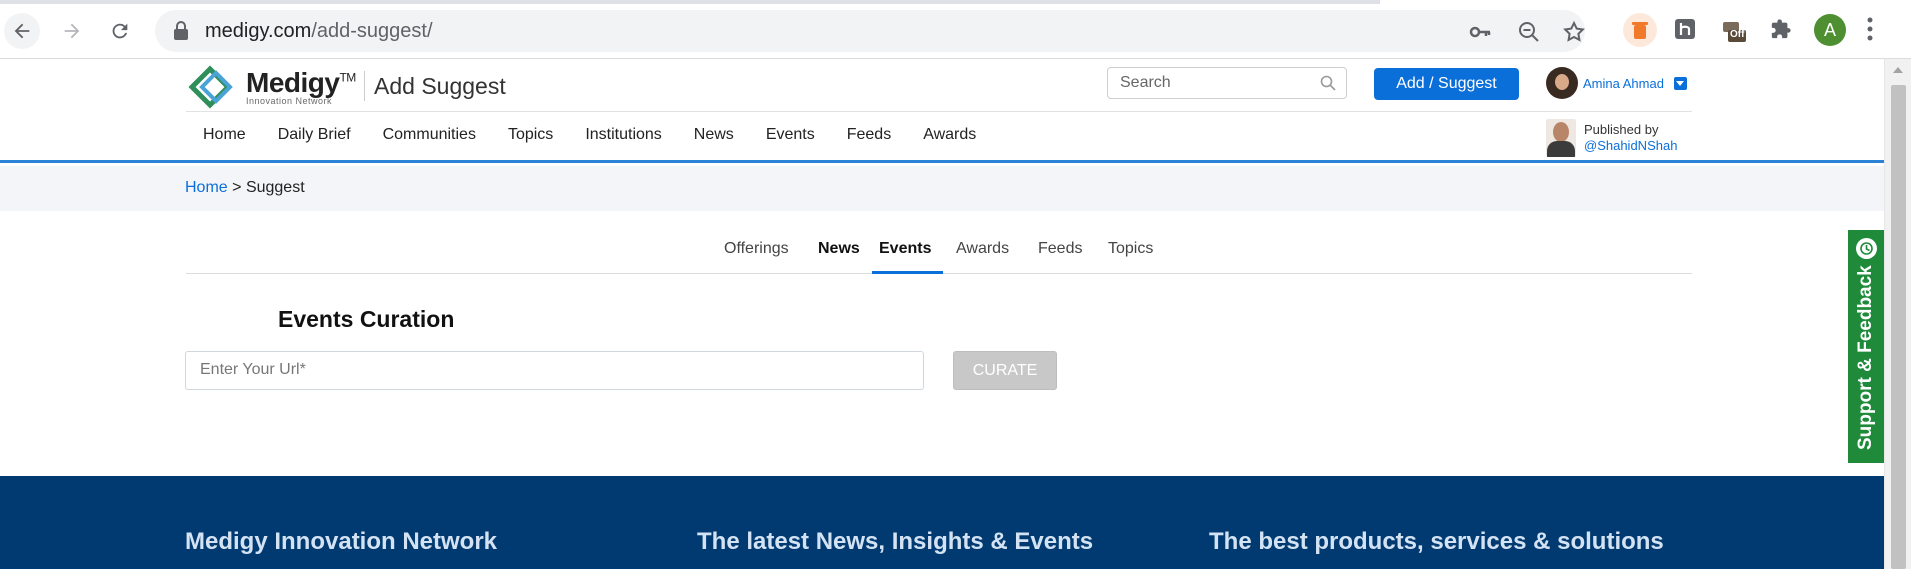 This screenshot has height=569, width=1911. I want to click on site-search, so click(1227, 83).